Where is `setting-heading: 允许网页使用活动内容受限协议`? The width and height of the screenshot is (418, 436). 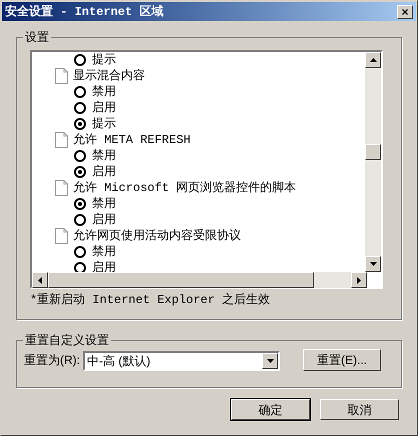 setting-heading: 允许网页使用活动内容受限协议 is located at coordinates (157, 236).